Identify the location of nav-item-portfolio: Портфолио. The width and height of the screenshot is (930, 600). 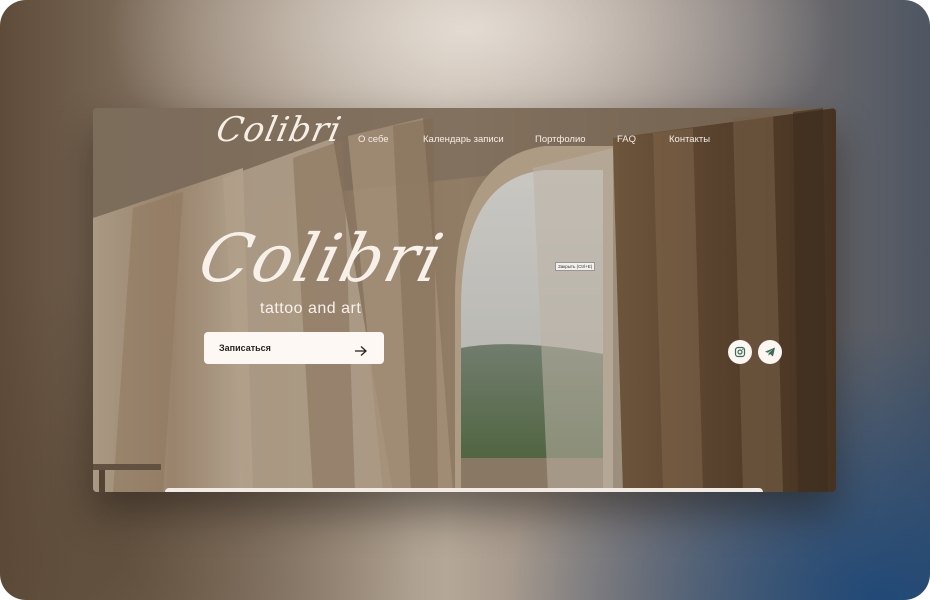
(560, 139).